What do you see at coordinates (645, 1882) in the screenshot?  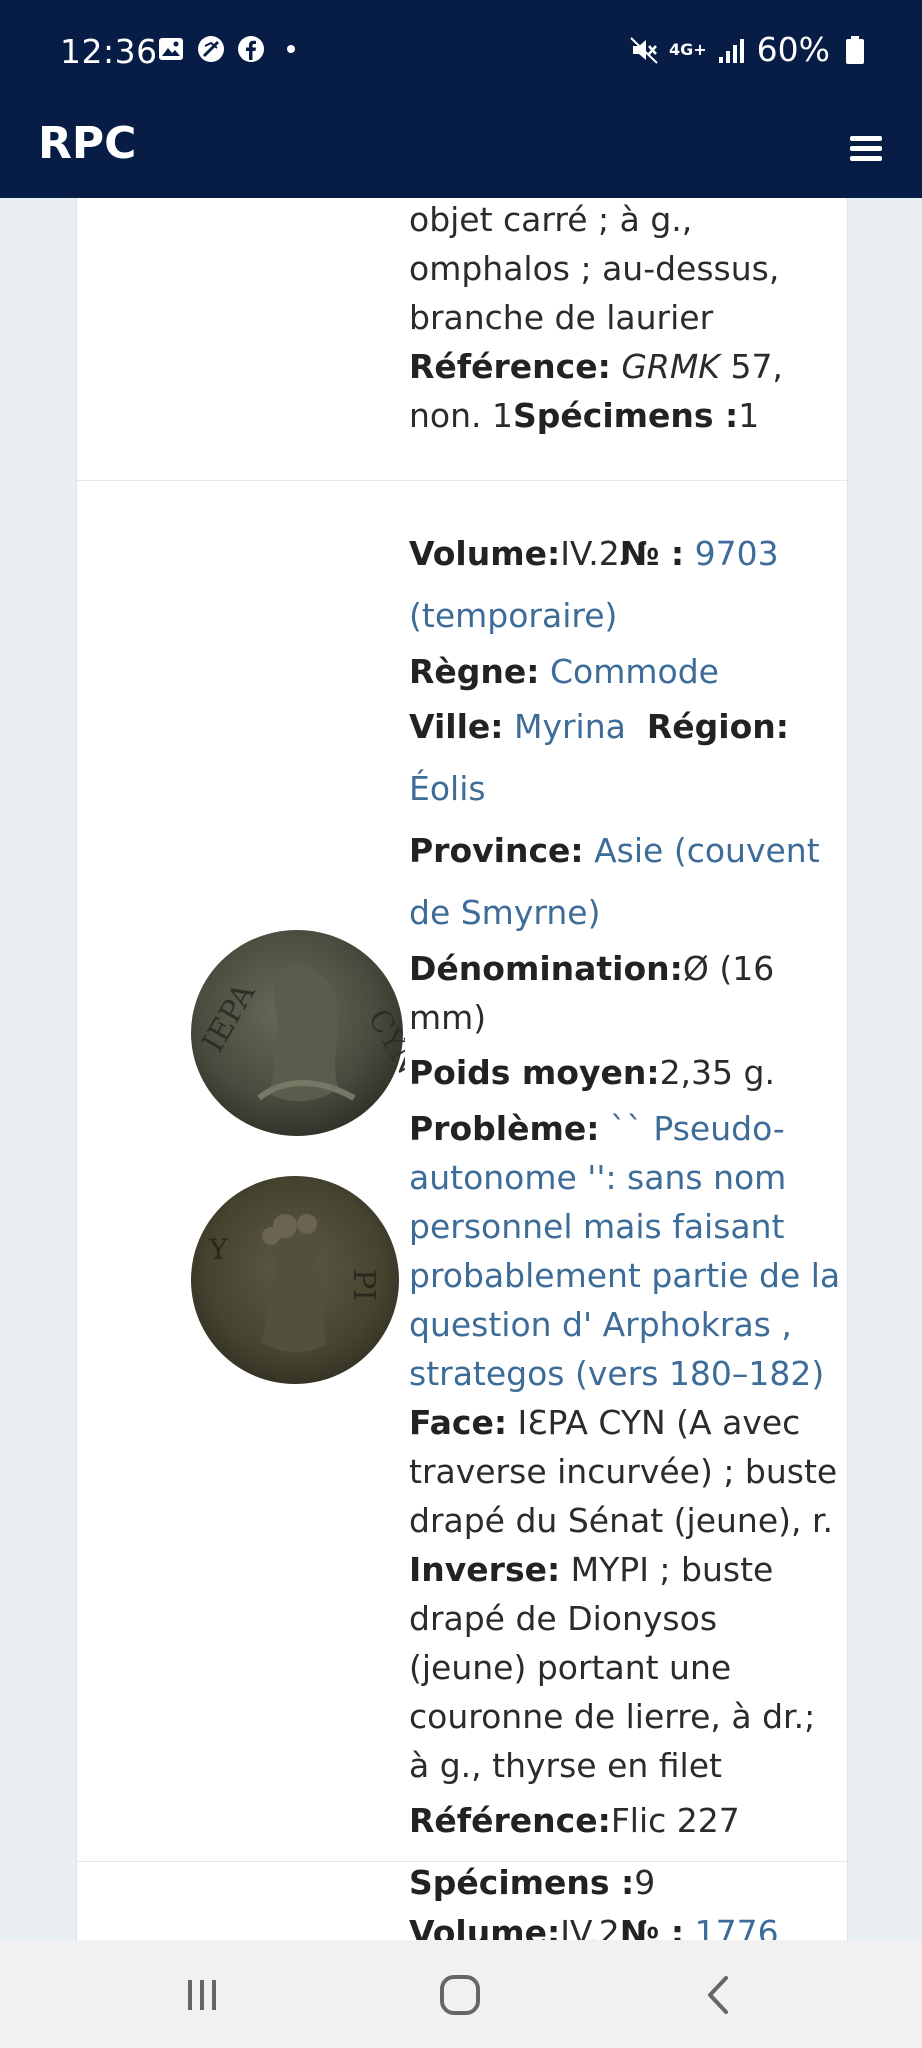 I see `specimens-value: 9` at bounding box center [645, 1882].